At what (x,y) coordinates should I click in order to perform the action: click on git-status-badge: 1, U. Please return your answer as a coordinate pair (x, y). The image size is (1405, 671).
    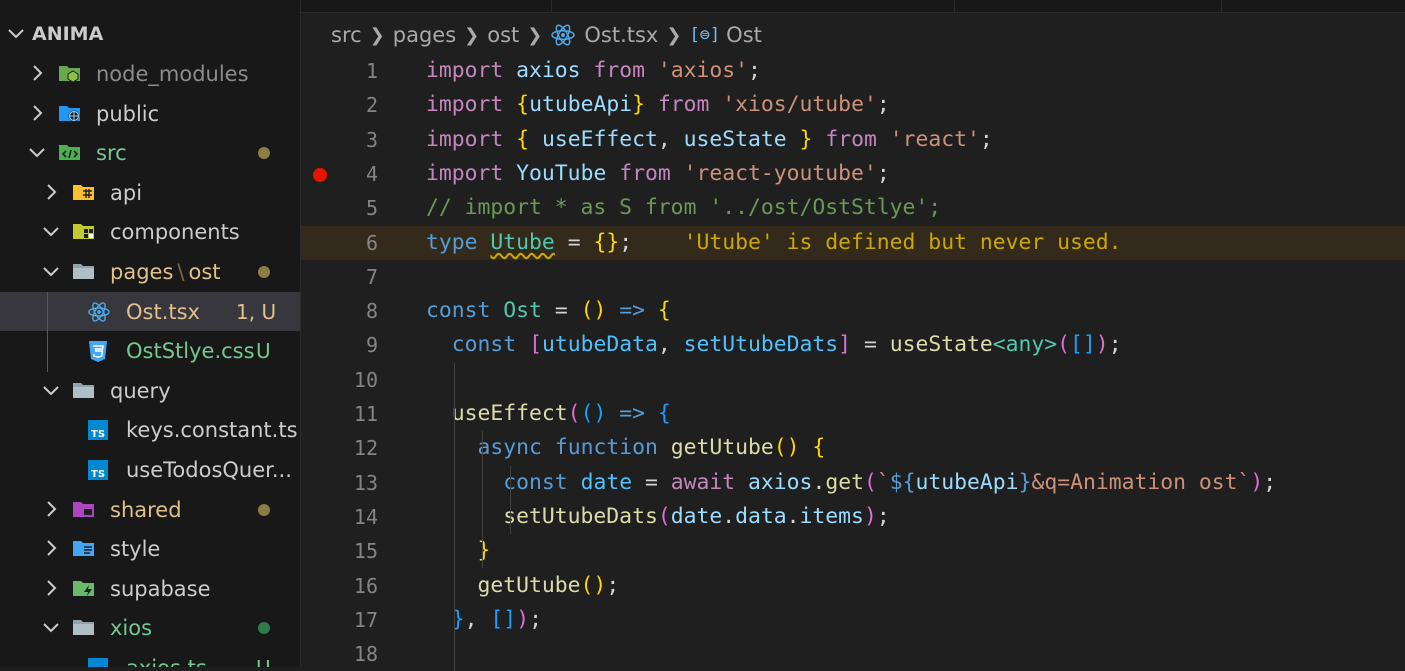
    Looking at the image, I should click on (256, 311).